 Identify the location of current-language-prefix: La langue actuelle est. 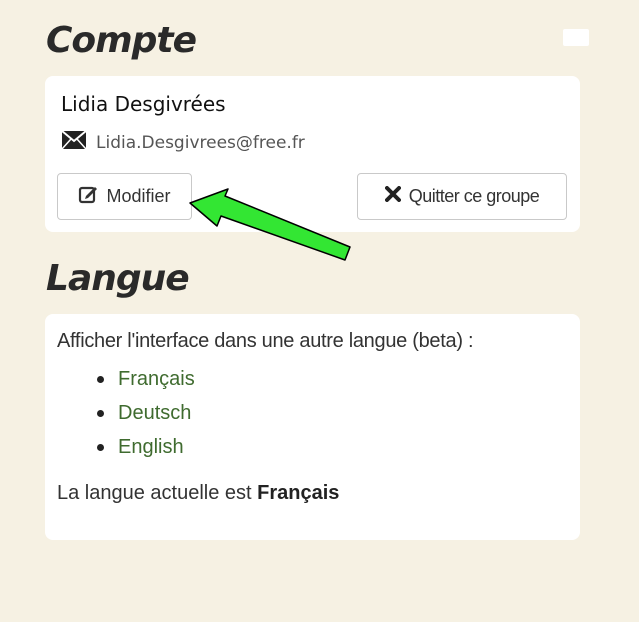
(157, 493).